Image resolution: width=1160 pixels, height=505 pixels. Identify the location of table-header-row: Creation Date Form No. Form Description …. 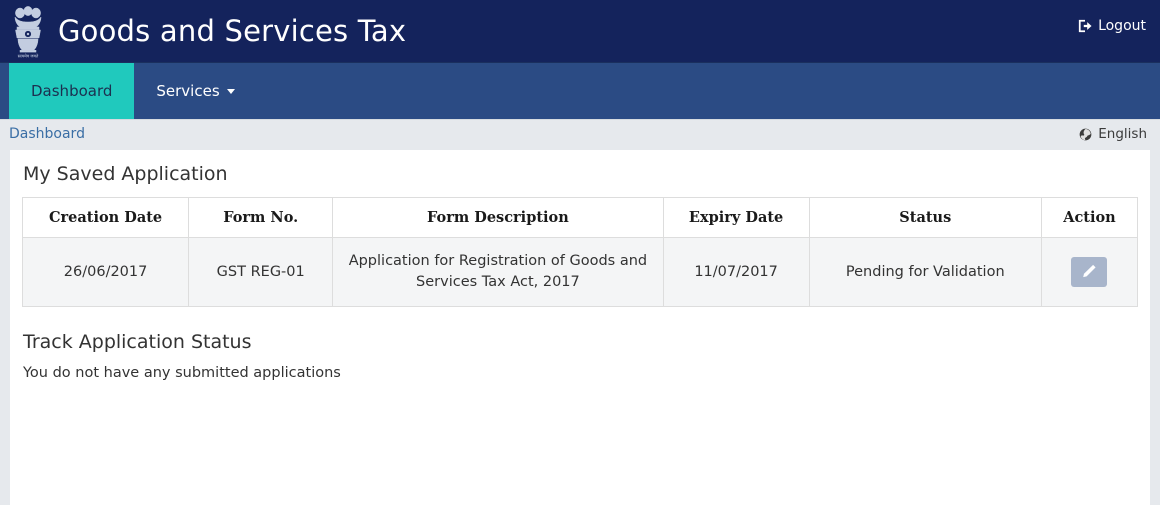
(580, 217).